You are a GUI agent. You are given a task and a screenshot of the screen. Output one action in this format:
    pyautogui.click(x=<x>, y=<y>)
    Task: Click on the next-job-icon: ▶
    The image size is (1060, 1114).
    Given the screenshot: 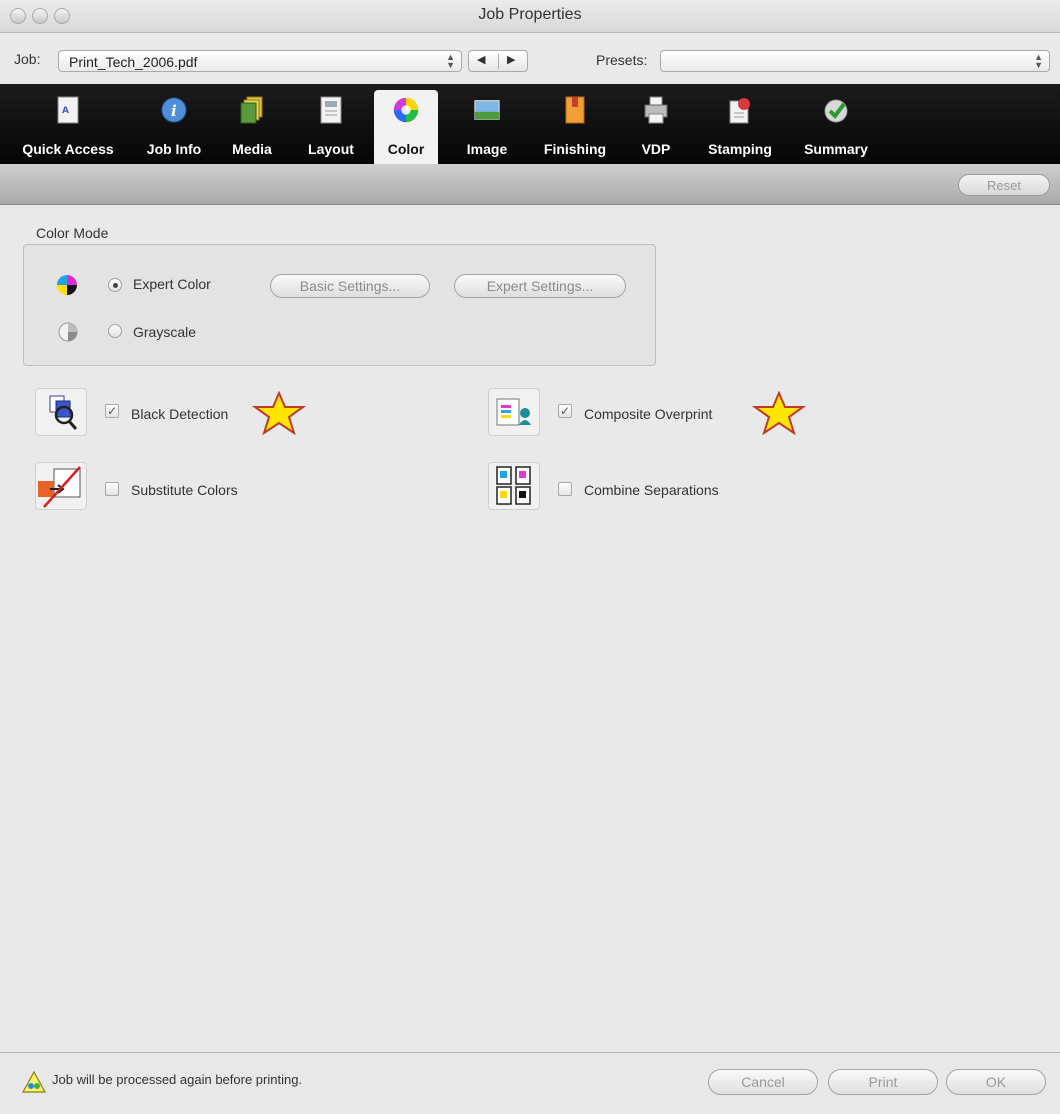 What is the action you would take?
    pyautogui.click(x=511, y=59)
    